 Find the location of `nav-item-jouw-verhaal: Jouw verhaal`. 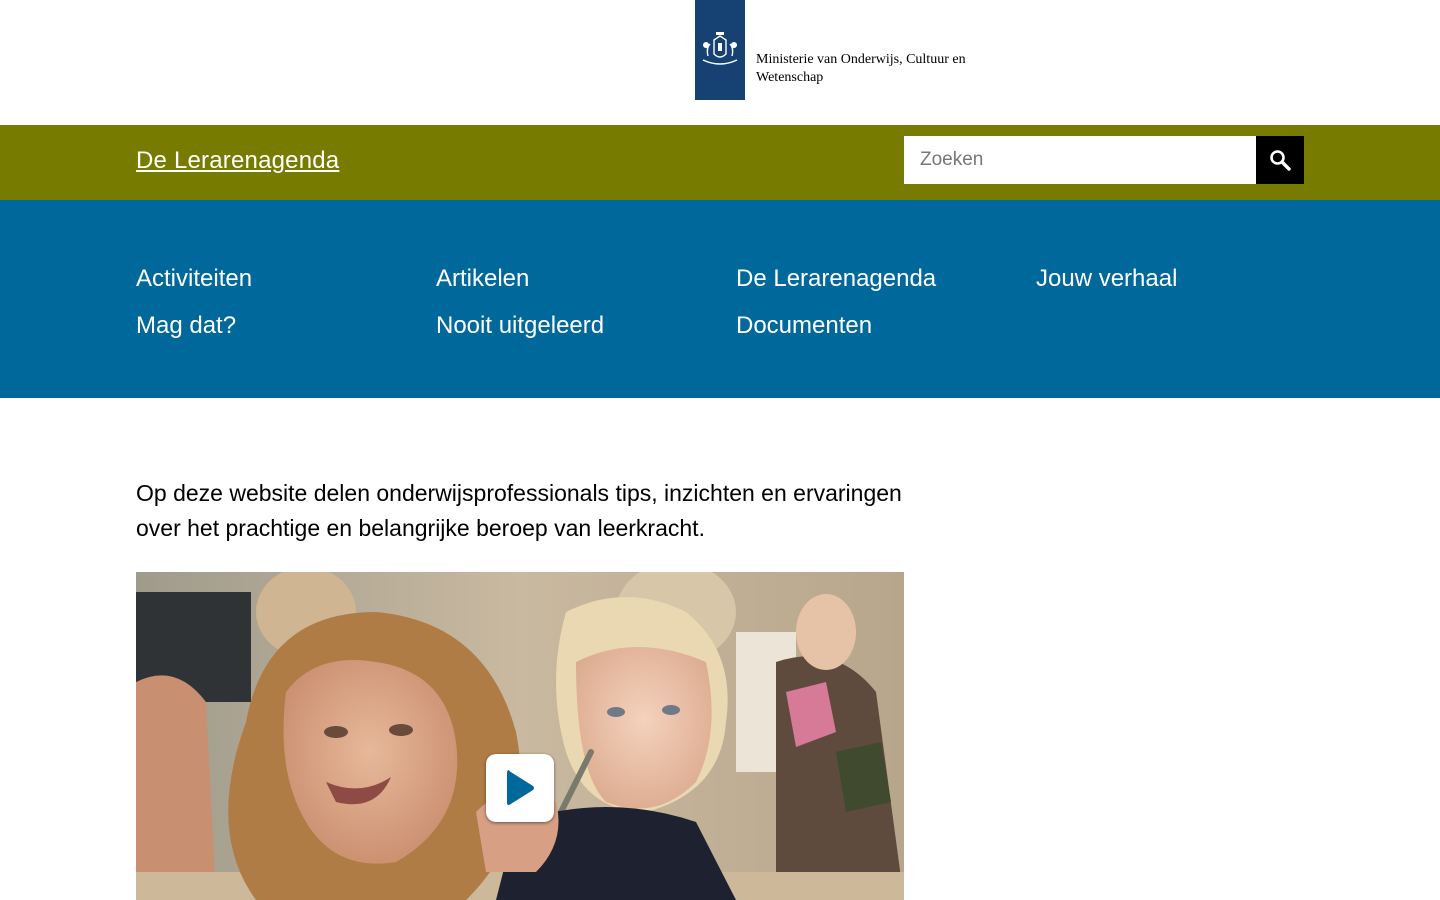

nav-item-jouw-verhaal: Jouw verhaal is located at coordinates (1186, 280).